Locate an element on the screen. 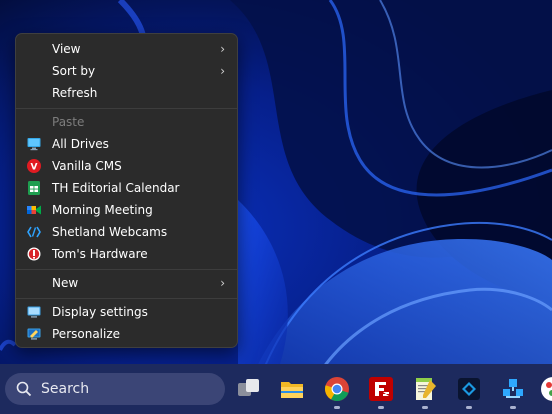 The image size is (552, 414). vanilla-letter: V is located at coordinates (34, 168).